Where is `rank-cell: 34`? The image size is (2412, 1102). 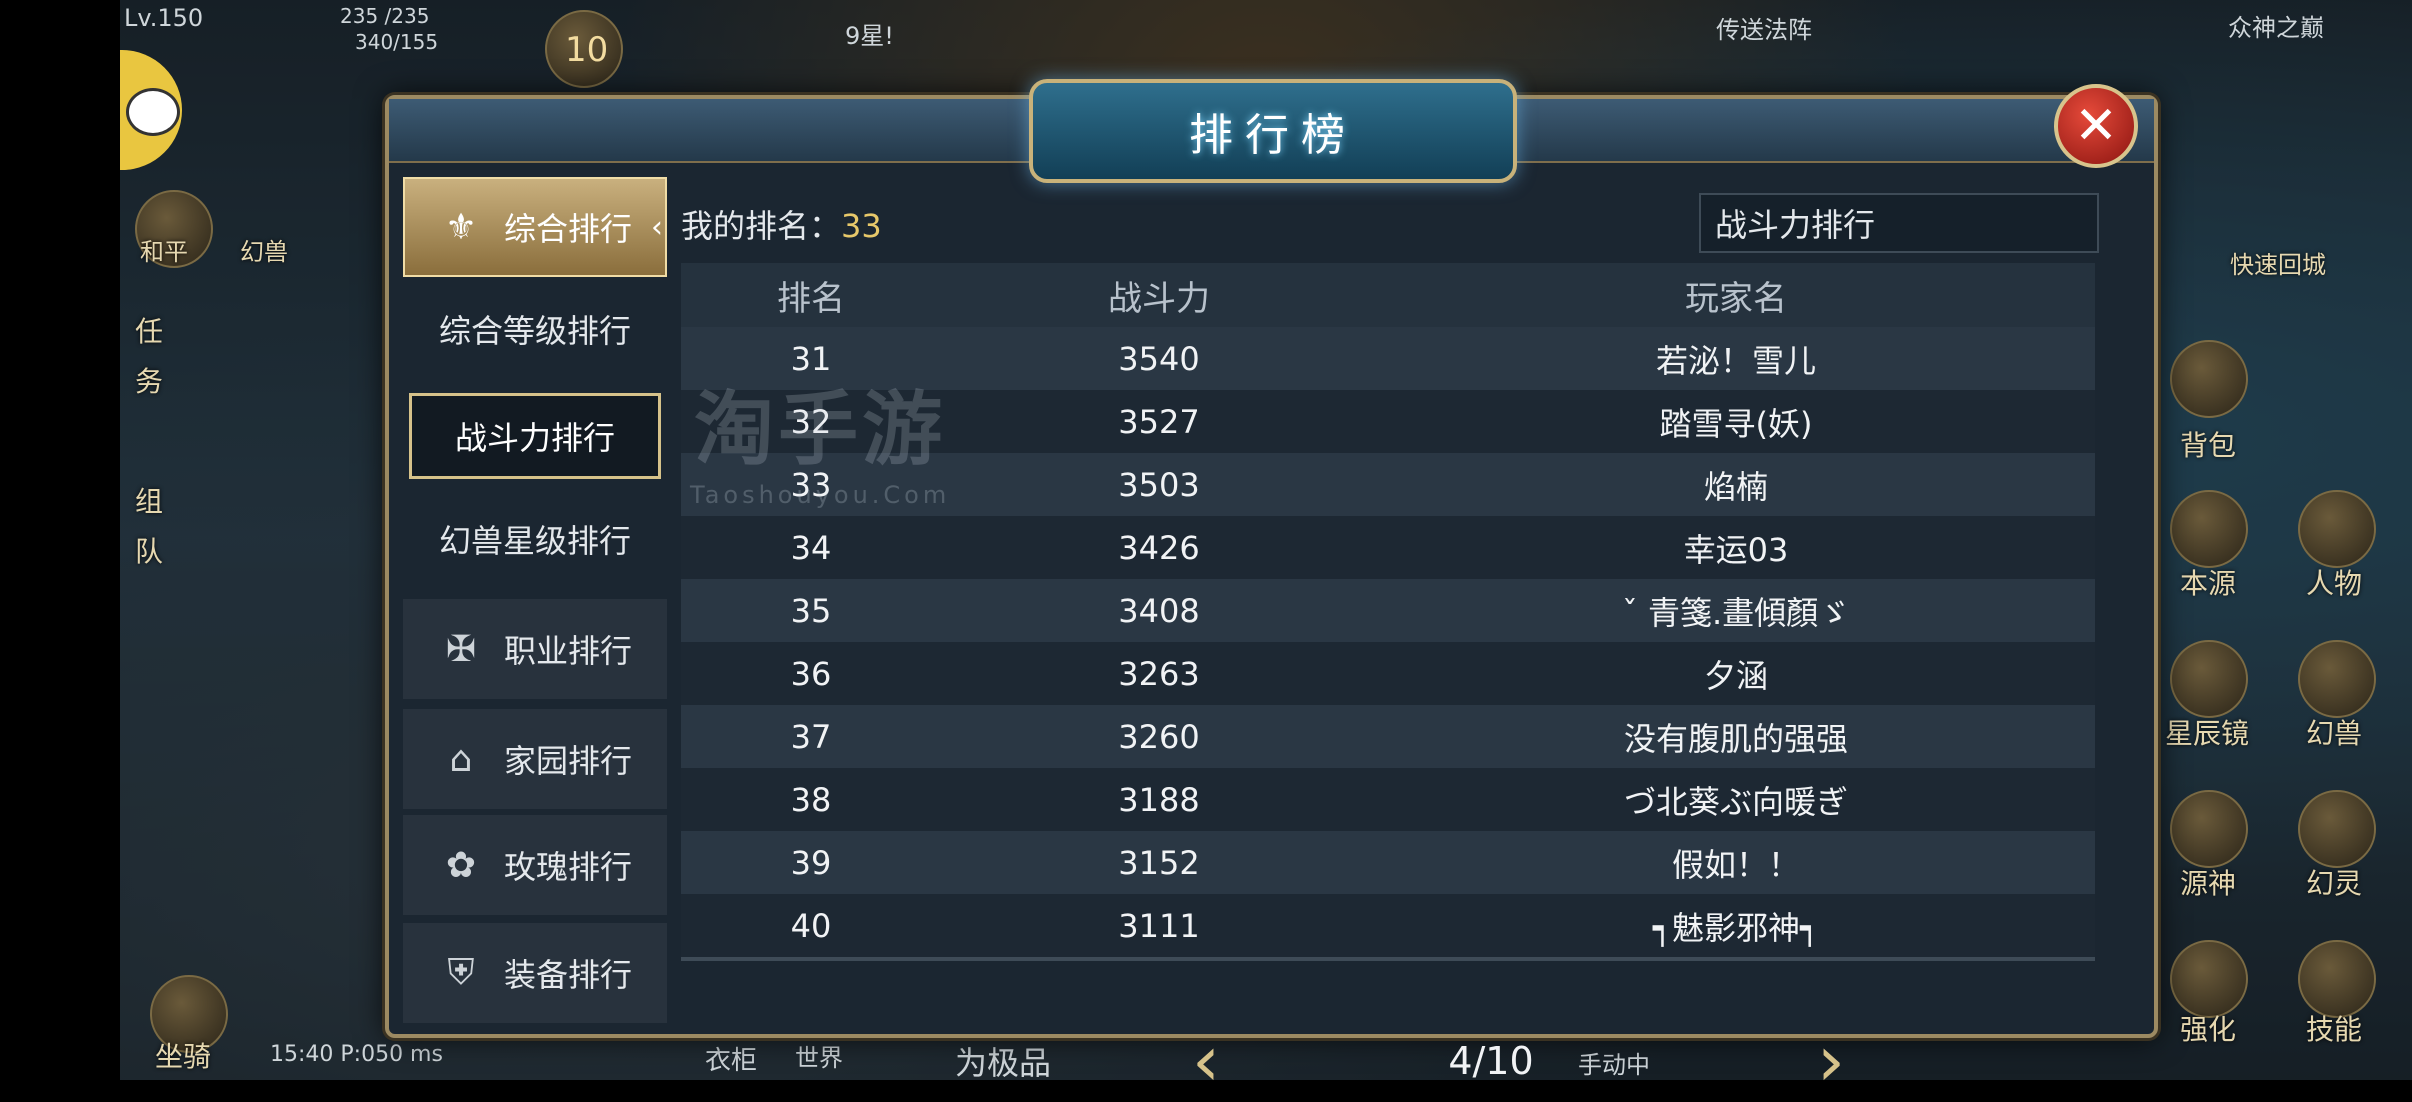 rank-cell: 34 is located at coordinates (811, 547).